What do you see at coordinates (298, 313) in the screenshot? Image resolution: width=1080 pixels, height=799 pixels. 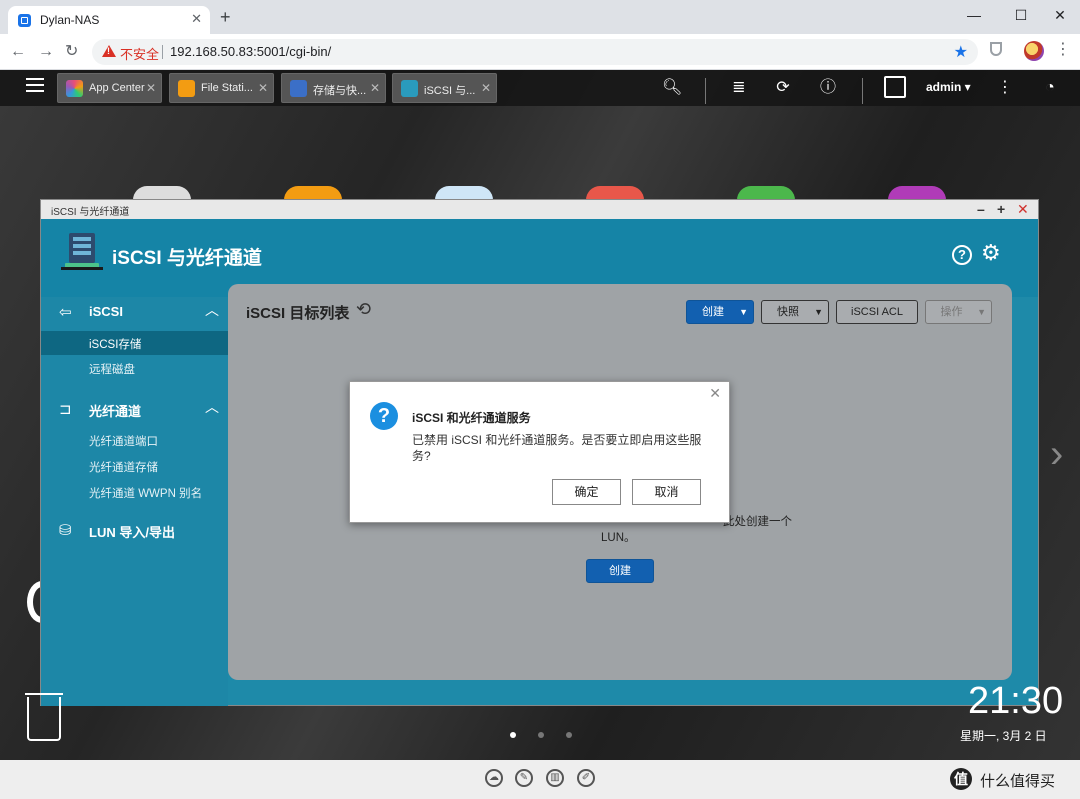 I see `page-title: iSCSI 目标列表` at bounding box center [298, 313].